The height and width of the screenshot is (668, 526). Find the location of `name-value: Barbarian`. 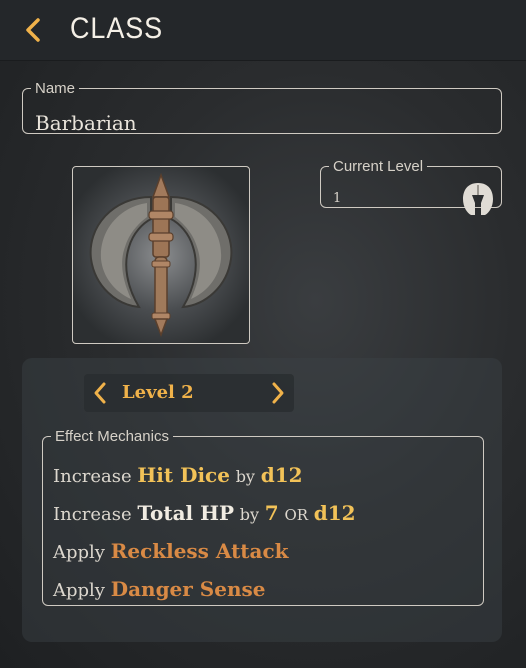

name-value: Barbarian is located at coordinates (86, 123).